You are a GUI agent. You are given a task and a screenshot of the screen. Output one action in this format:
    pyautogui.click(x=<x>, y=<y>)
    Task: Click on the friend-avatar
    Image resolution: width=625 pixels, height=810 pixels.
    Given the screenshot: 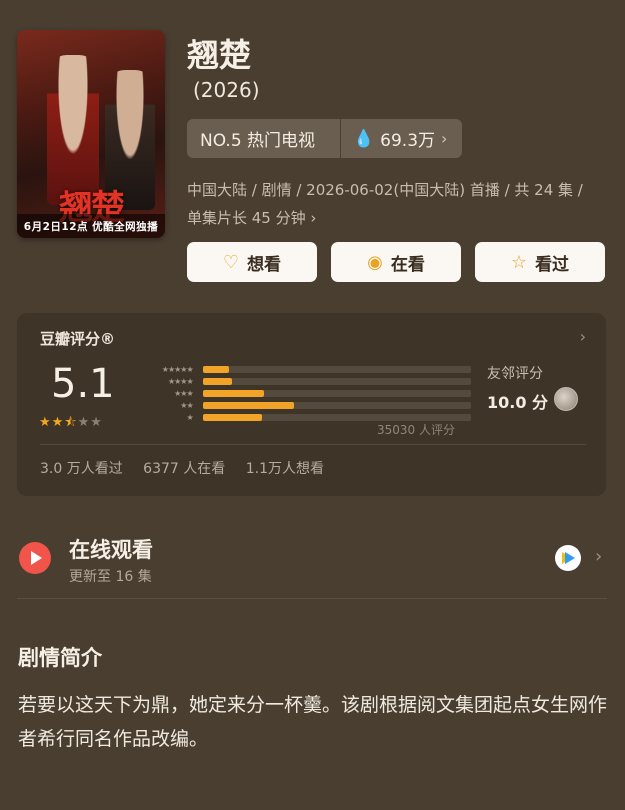 What is the action you would take?
    pyautogui.click(x=566, y=399)
    